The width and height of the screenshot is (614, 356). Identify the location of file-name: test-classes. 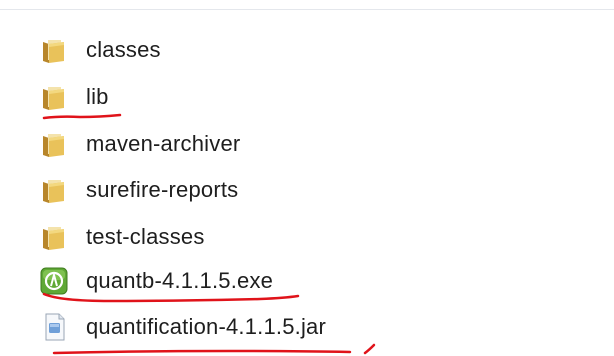
(145, 236).